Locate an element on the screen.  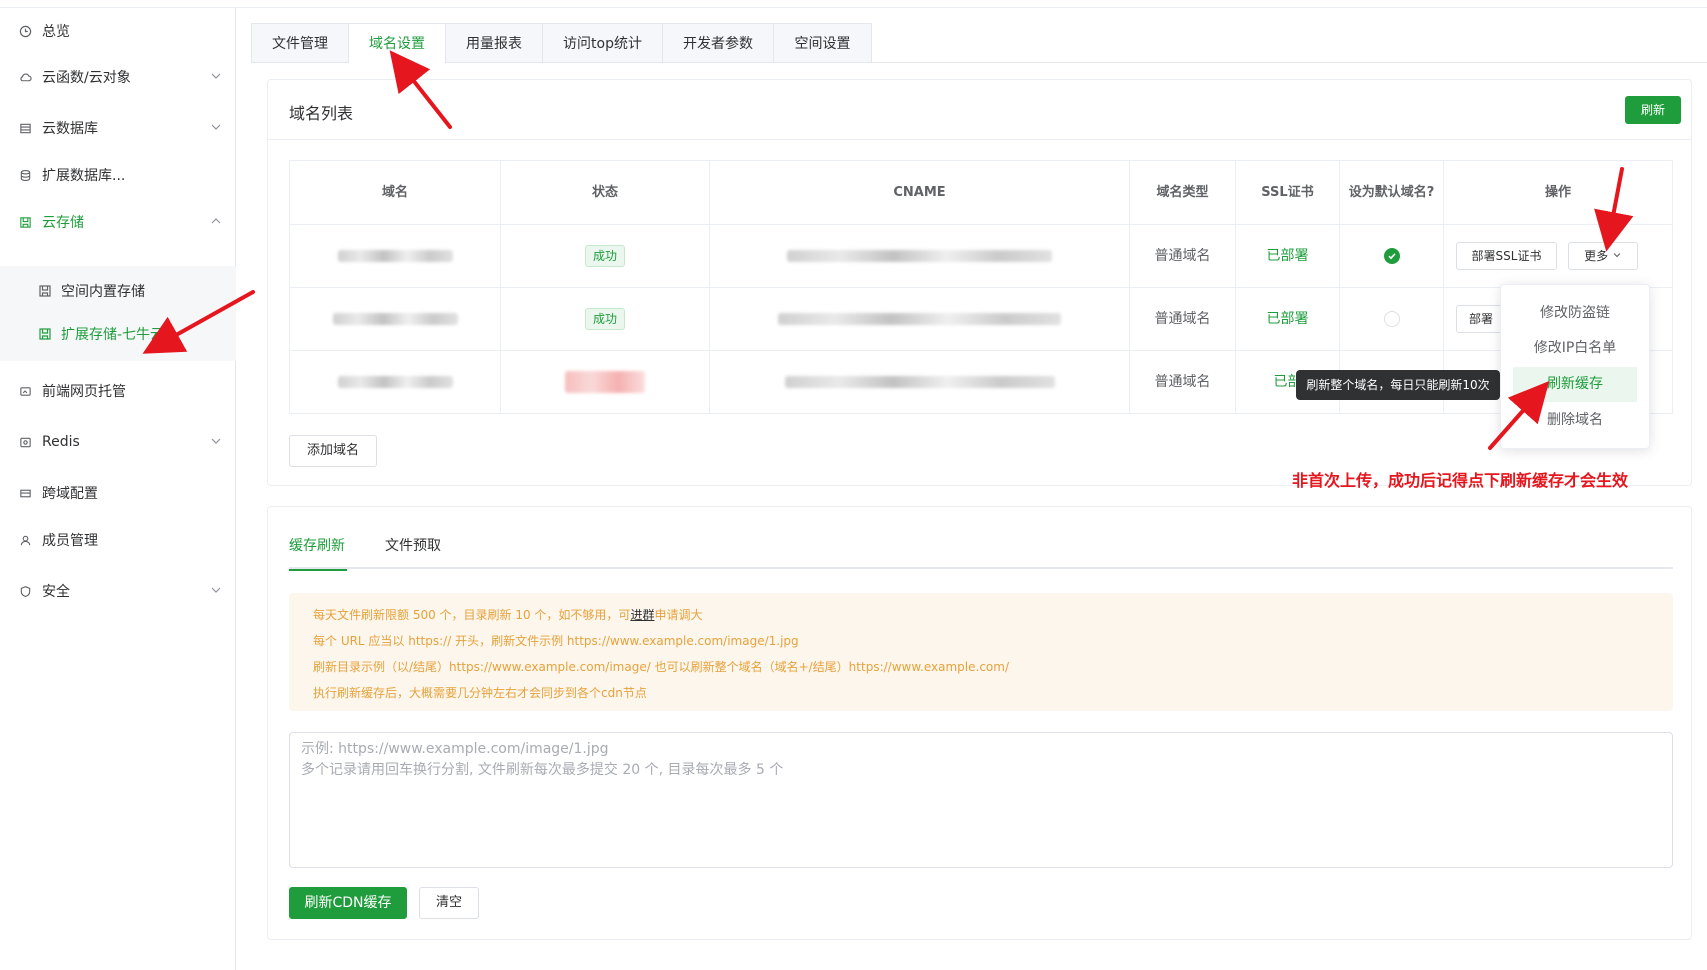
refresh-cache-tooltip: 刷新整个域名，每日只能刷新10次 is located at coordinates (1400, 385).